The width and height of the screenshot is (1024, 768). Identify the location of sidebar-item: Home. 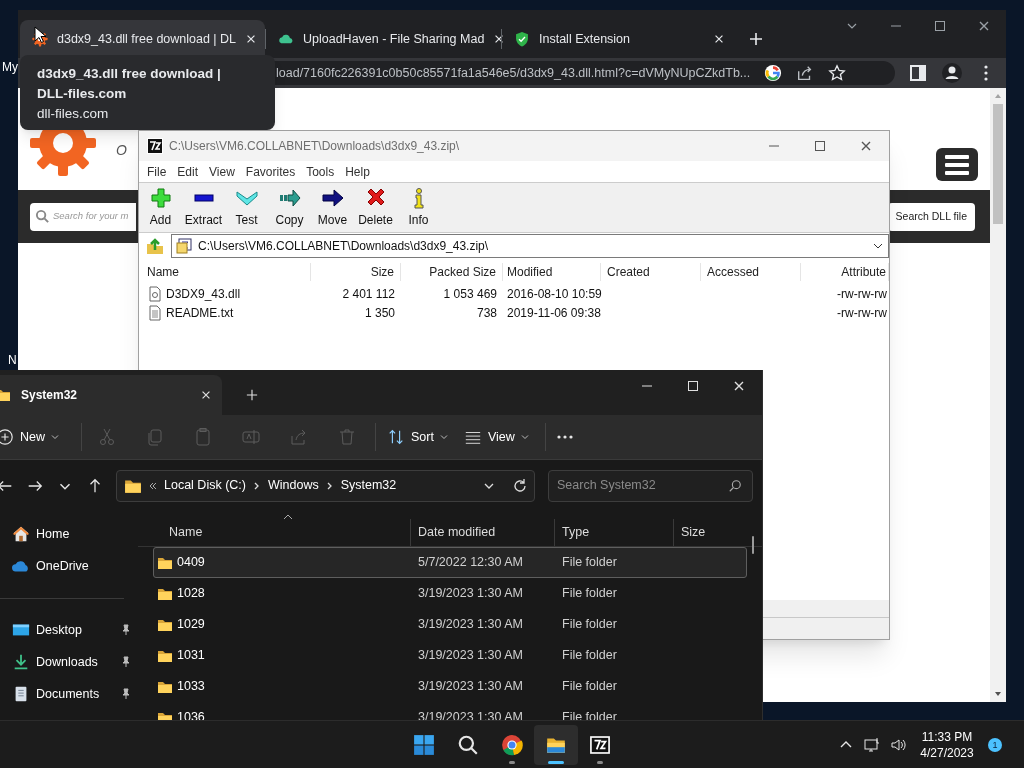
(69, 534).